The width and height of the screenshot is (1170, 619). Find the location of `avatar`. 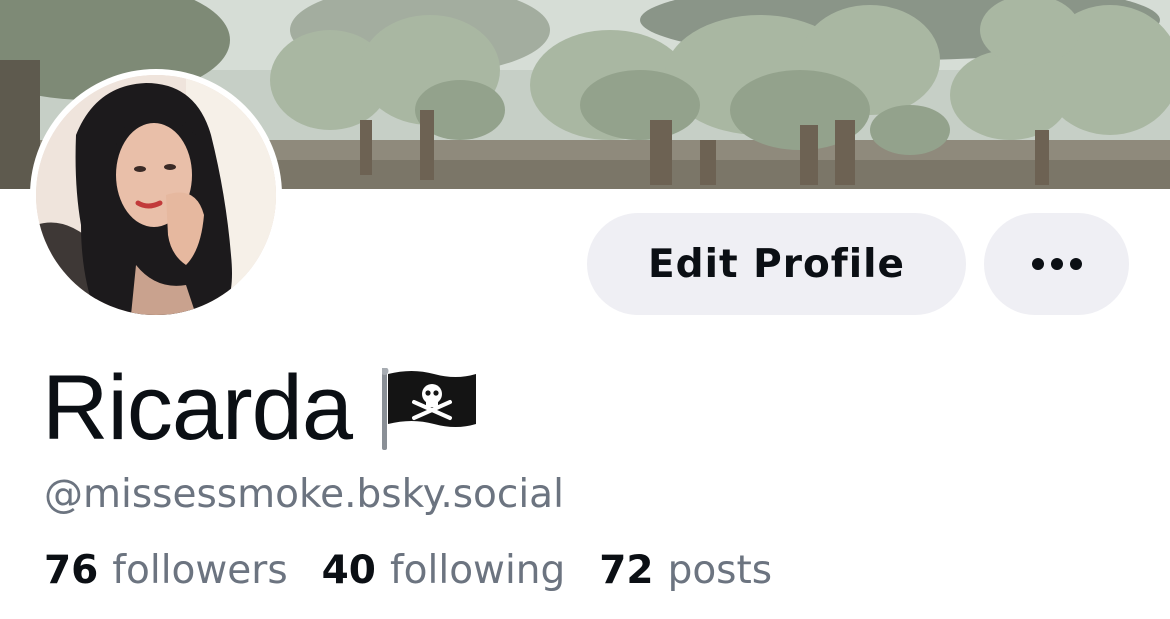

avatar is located at coordinates (156, 195).